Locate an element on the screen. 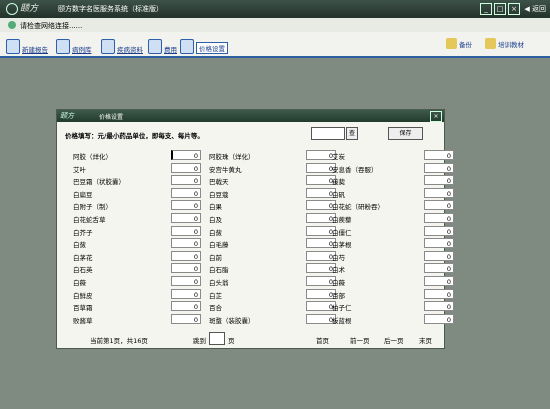 This screenshot has height=409, width=550. price-instruction: 价格填写：元/最小药品单位，即每支、每片等。 is located at coordinates (134, 136).